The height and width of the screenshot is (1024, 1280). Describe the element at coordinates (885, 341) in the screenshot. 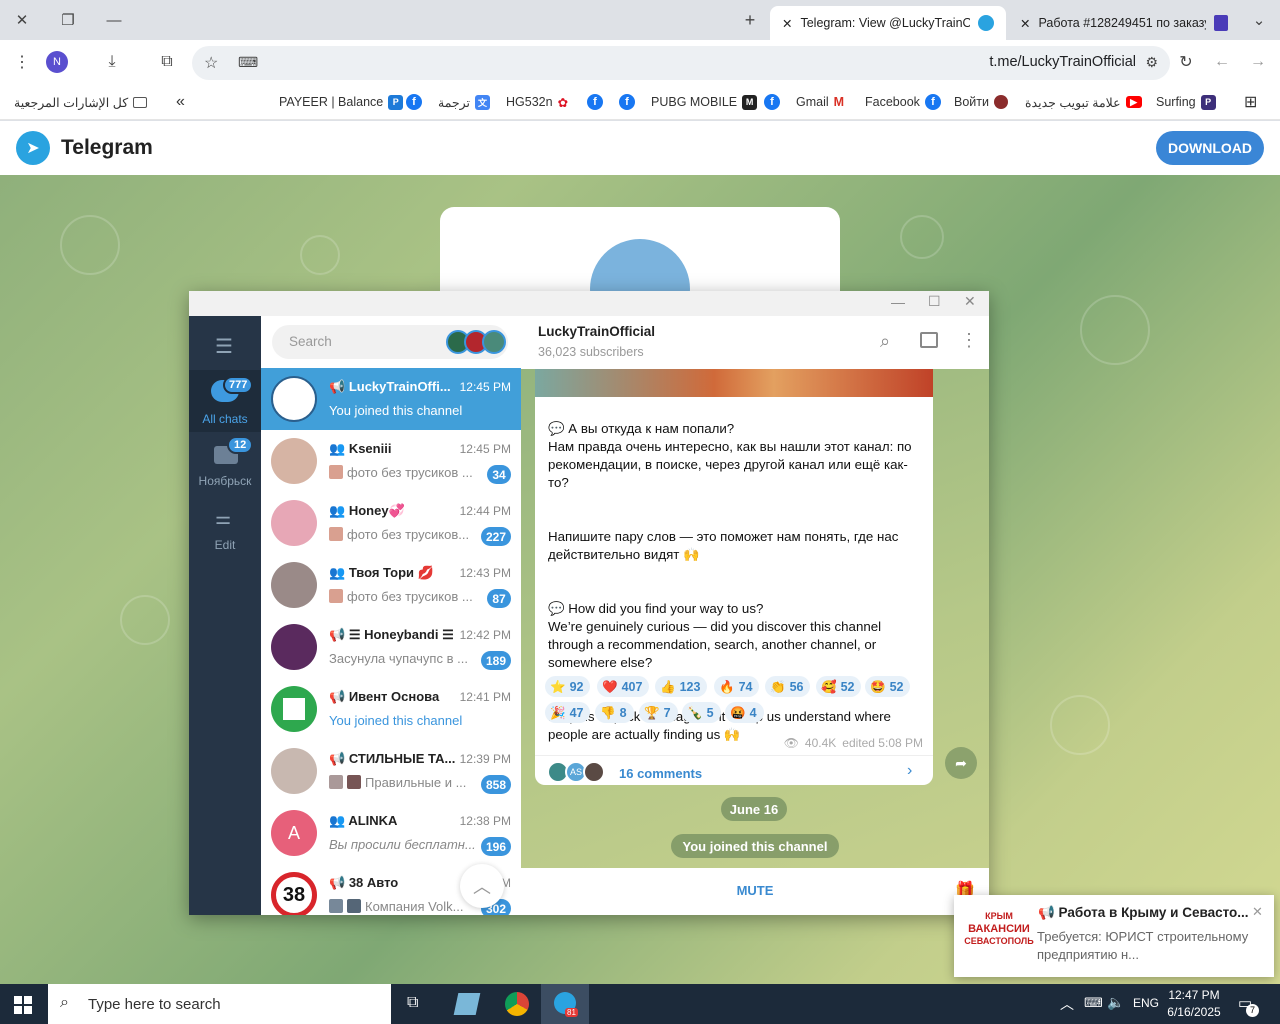

I see `search-icon: ⌕` at that location.